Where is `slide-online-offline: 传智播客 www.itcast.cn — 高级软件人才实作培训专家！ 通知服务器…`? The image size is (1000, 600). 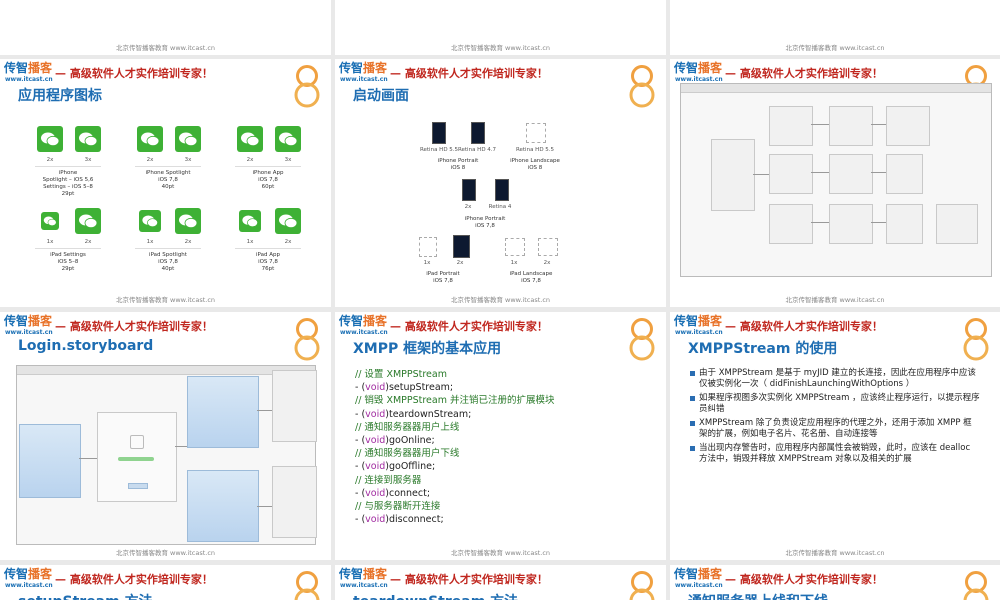
slide-online-offline: 传智播客 www.itcast.cn — 高级软件人才实作培训专家！ 通知服务器… is located at coordinates (835, 582).